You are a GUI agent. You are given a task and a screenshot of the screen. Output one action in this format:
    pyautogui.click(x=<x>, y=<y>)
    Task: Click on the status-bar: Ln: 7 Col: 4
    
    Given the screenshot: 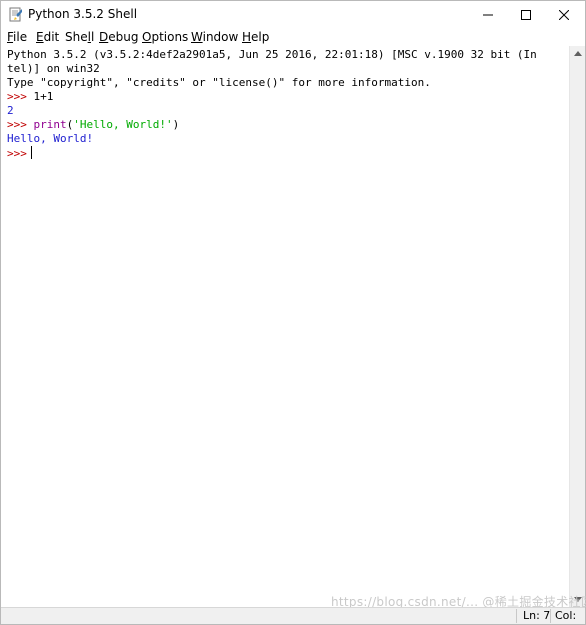 What is the action you would take?
    pyautogui.click(x=293, y=616)
    